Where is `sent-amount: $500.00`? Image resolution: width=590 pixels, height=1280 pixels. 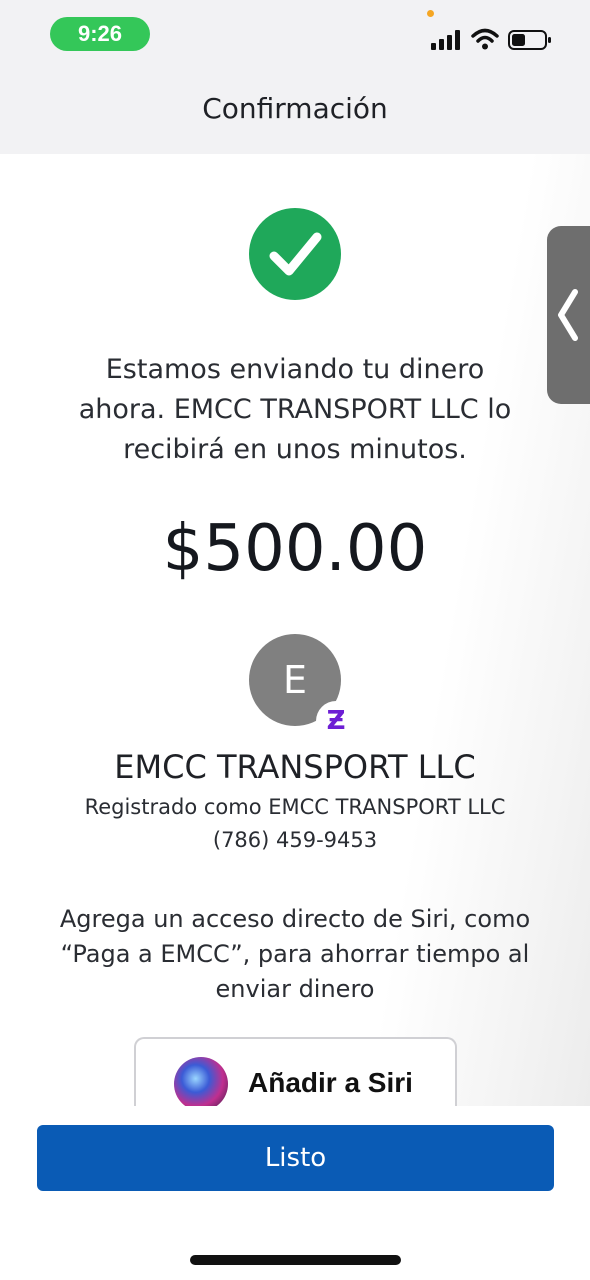 sent-amount: $500.00 is located at coordinates (295, 549).